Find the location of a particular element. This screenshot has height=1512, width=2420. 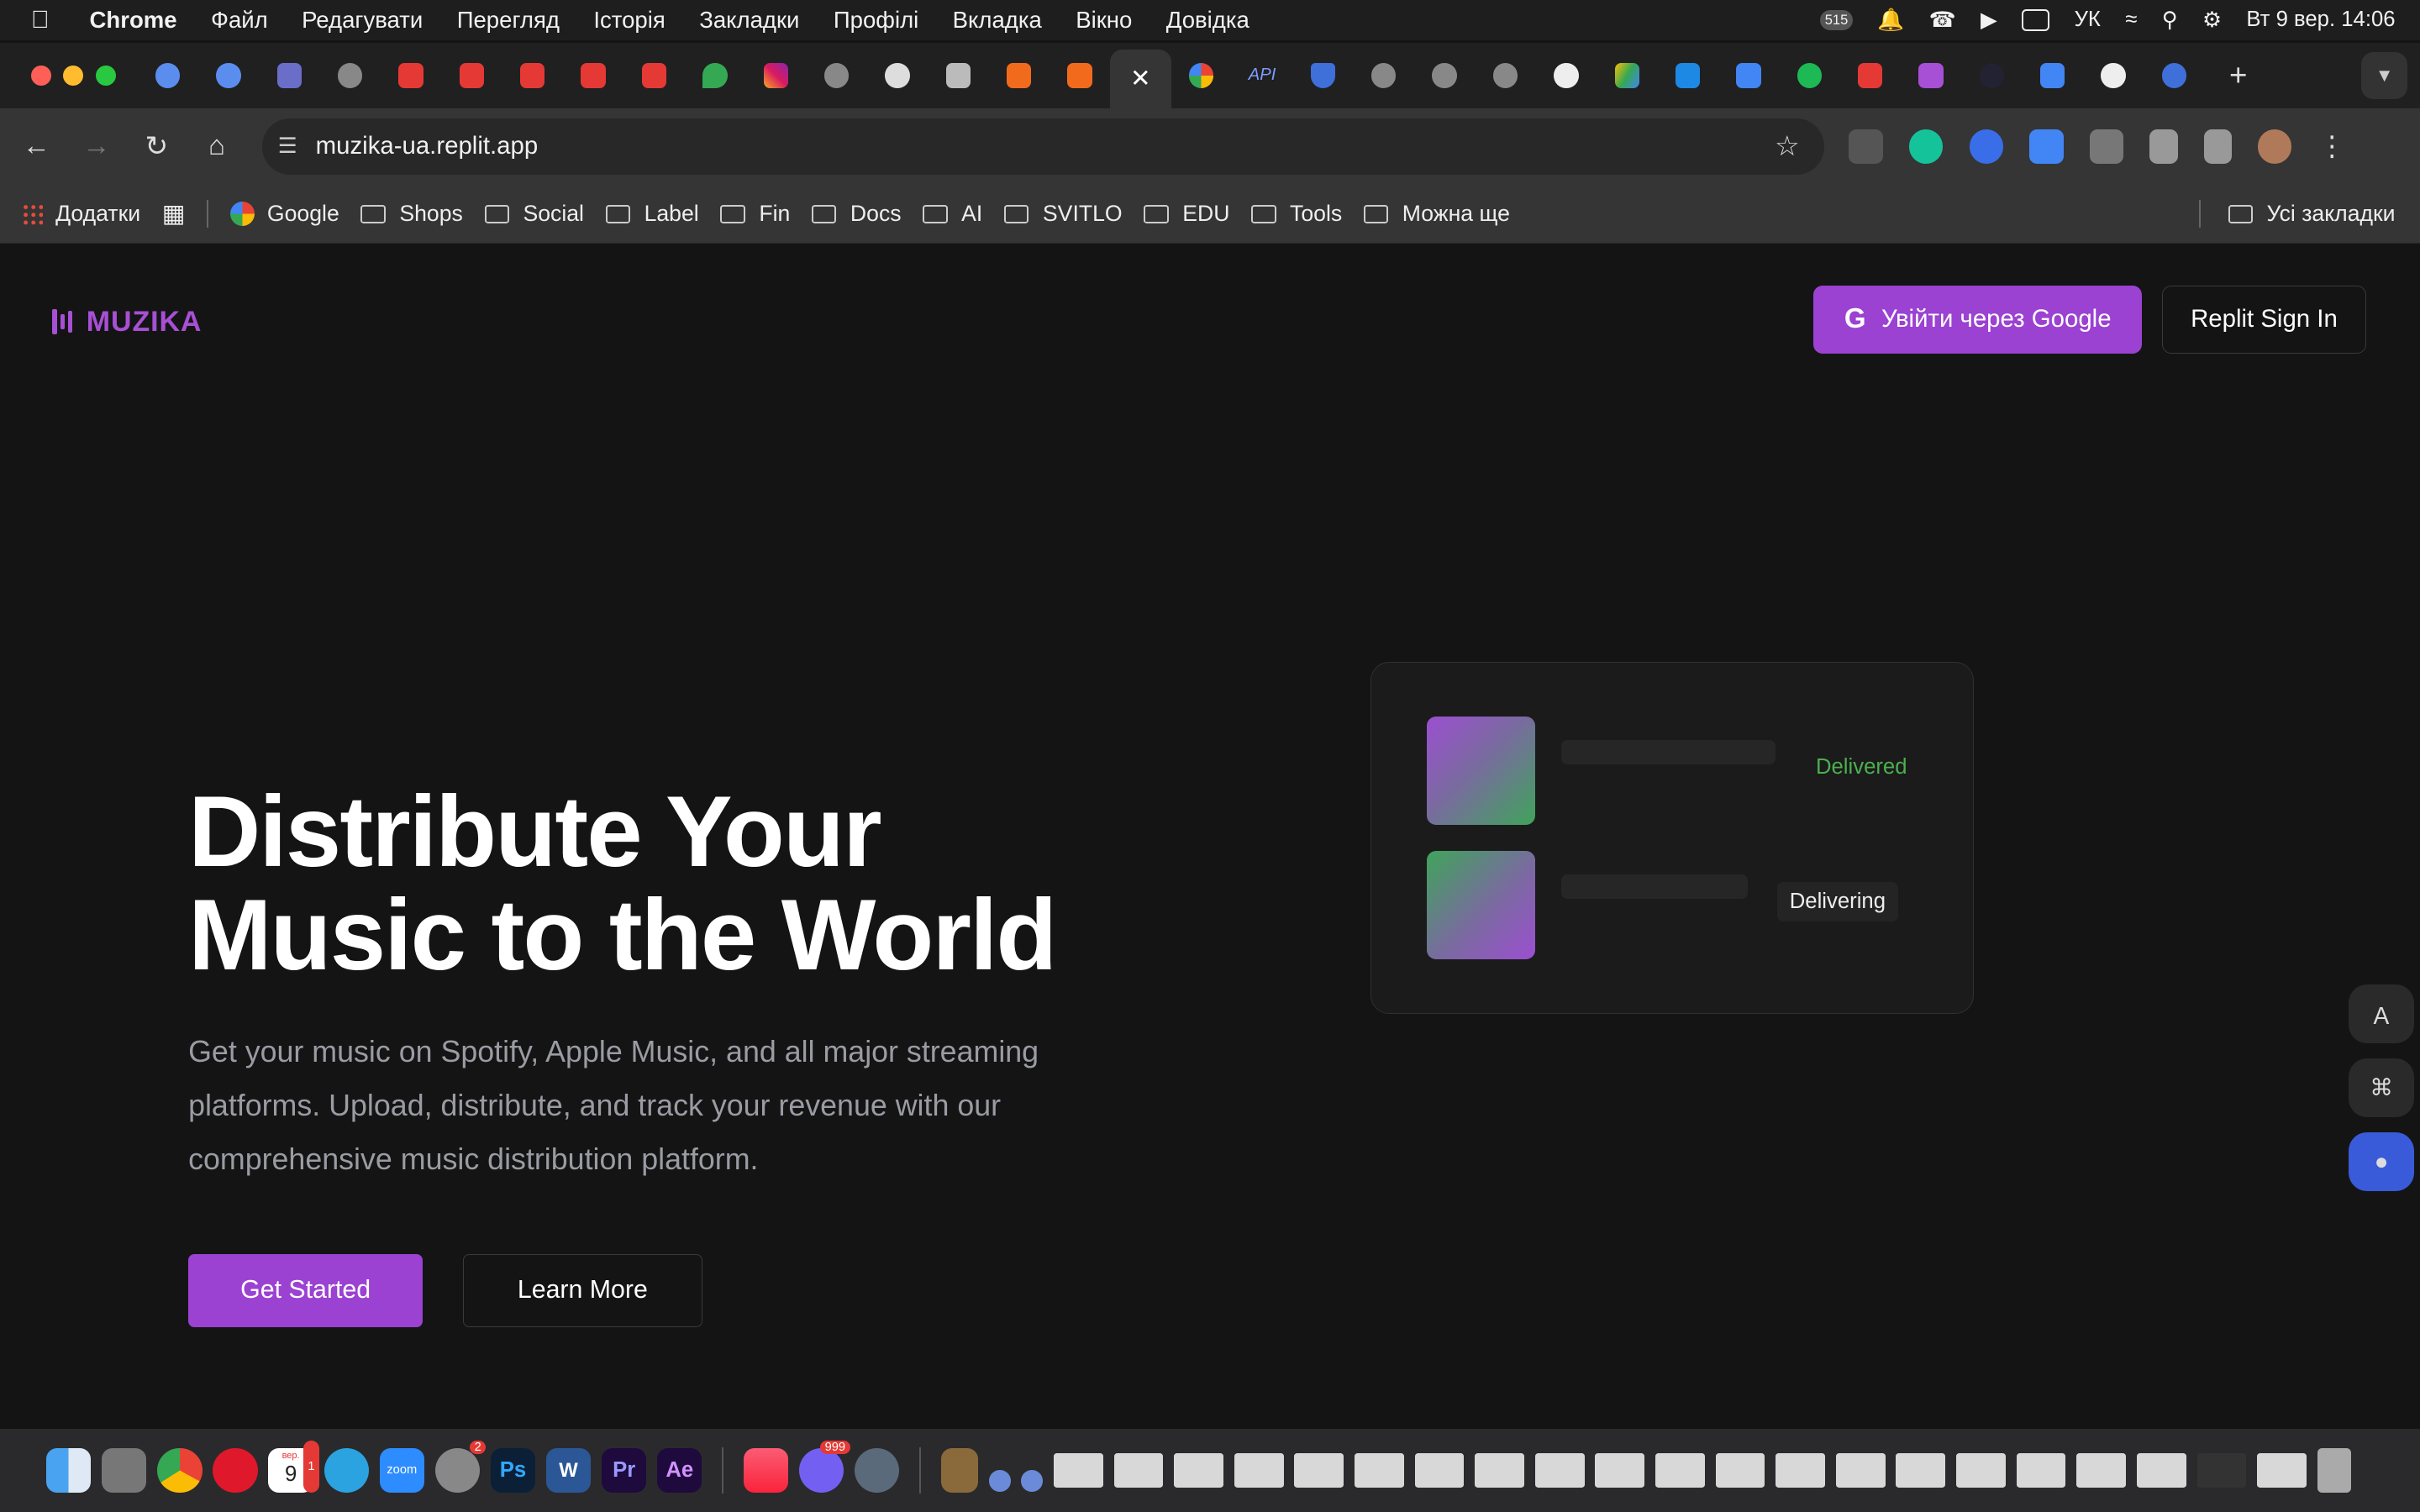

avatar is located at coordinates (2275, 146).